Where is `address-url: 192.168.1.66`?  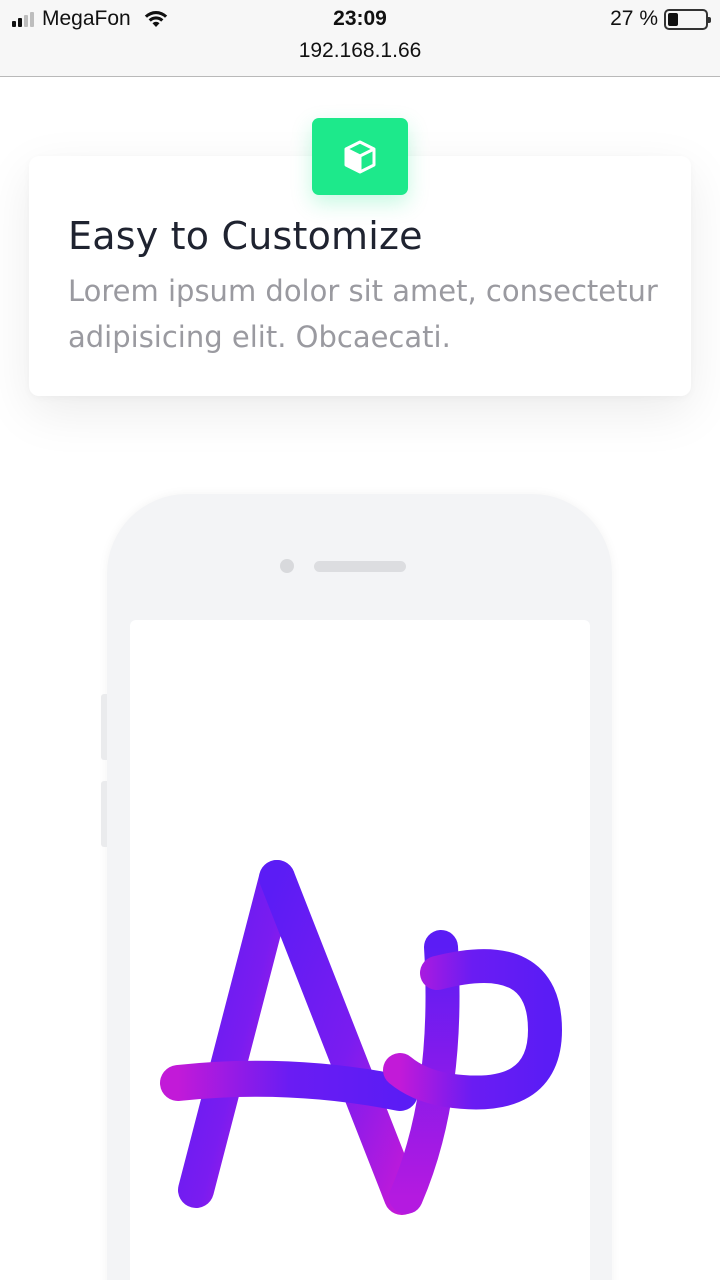
address-url: 192.168.1.66 is located at coordinates (360, 51).